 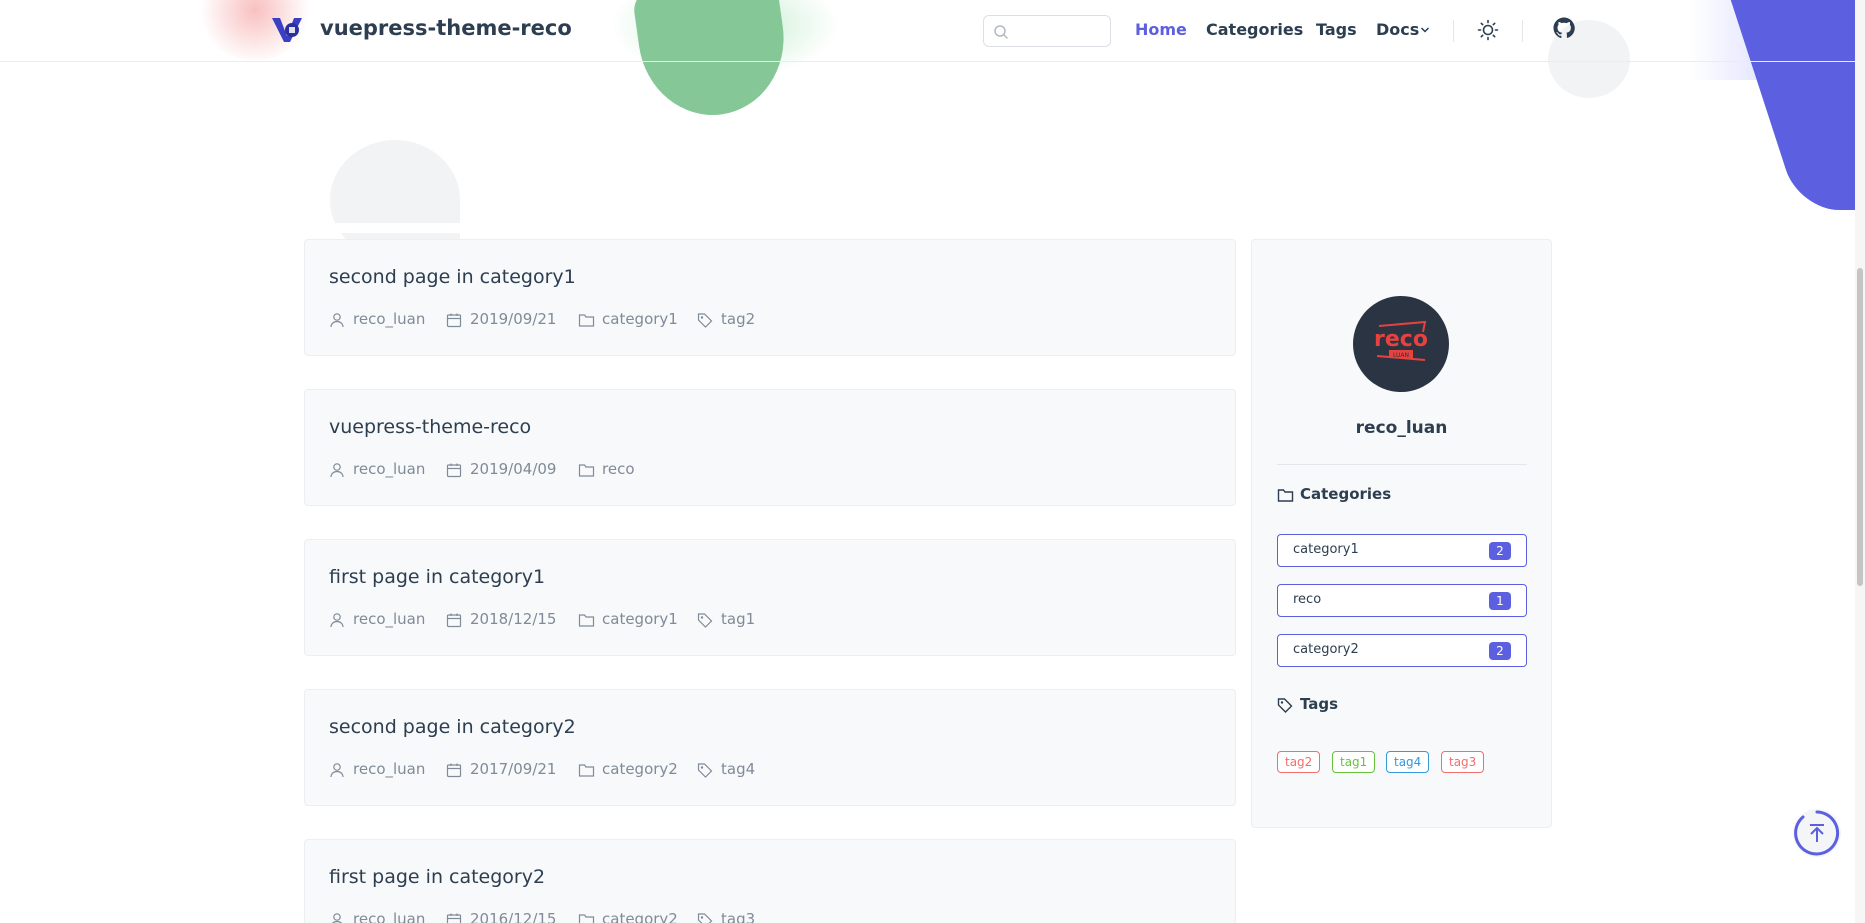 I want to click on tag-chip: tag2, so click(x=1299, y=762).